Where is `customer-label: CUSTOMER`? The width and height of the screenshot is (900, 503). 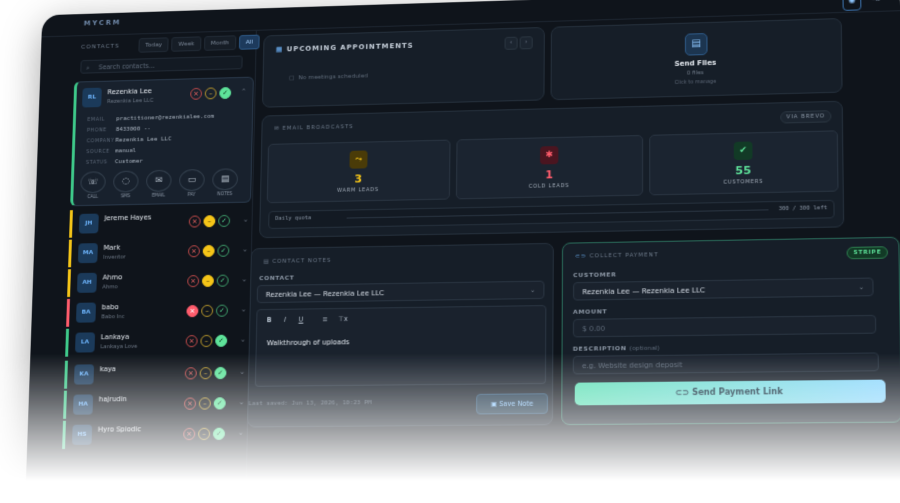
customer-label: CUSTOMER is located at coordinates (594, 275).